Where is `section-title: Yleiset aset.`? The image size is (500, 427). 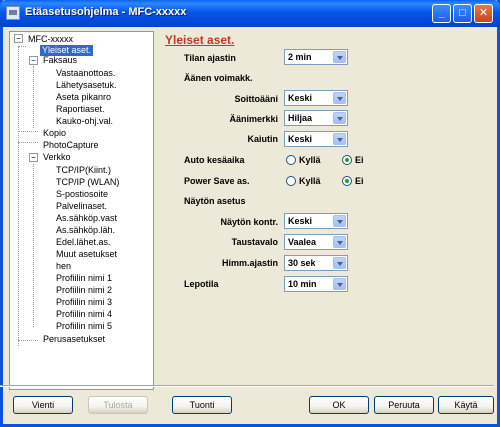 section-title: Yleiset aset. is located at coordinates (200, 40).